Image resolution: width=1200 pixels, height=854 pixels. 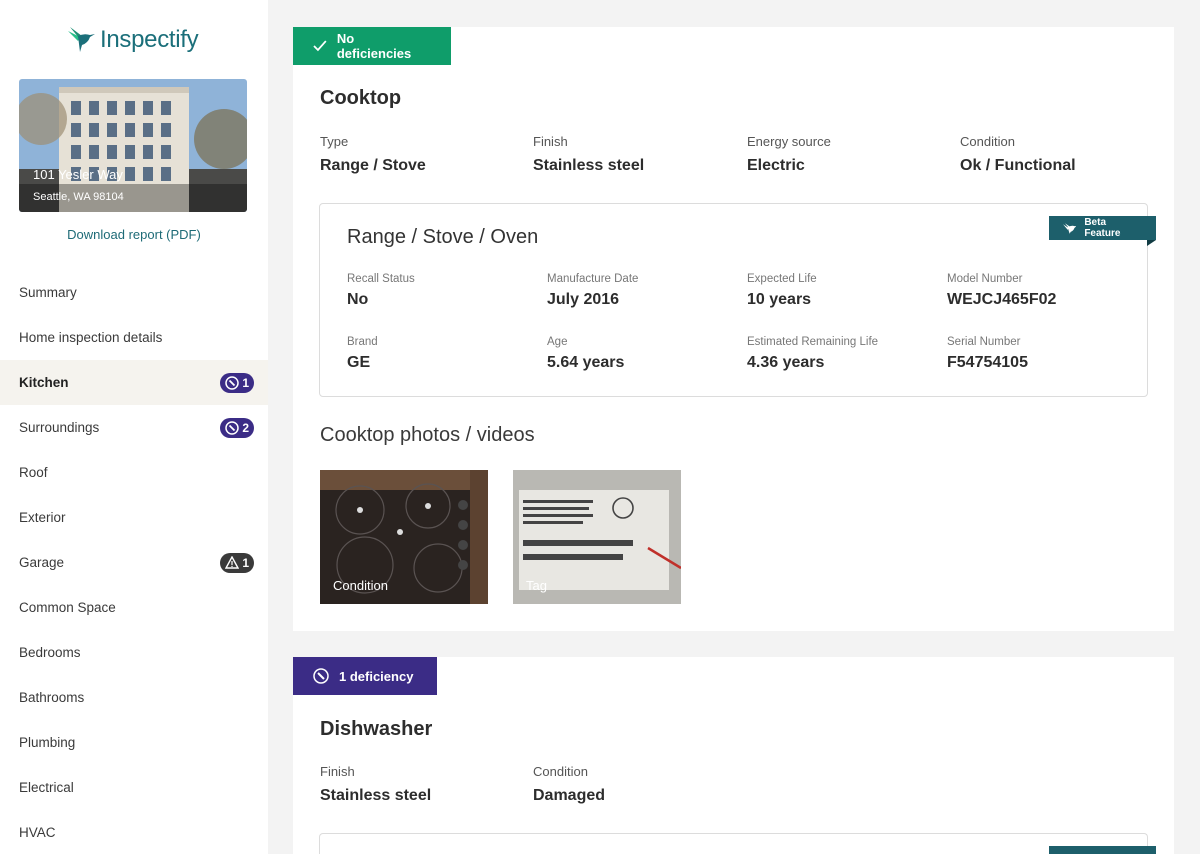 I want to click on field-label: Brand, so click(x=362, y=342).